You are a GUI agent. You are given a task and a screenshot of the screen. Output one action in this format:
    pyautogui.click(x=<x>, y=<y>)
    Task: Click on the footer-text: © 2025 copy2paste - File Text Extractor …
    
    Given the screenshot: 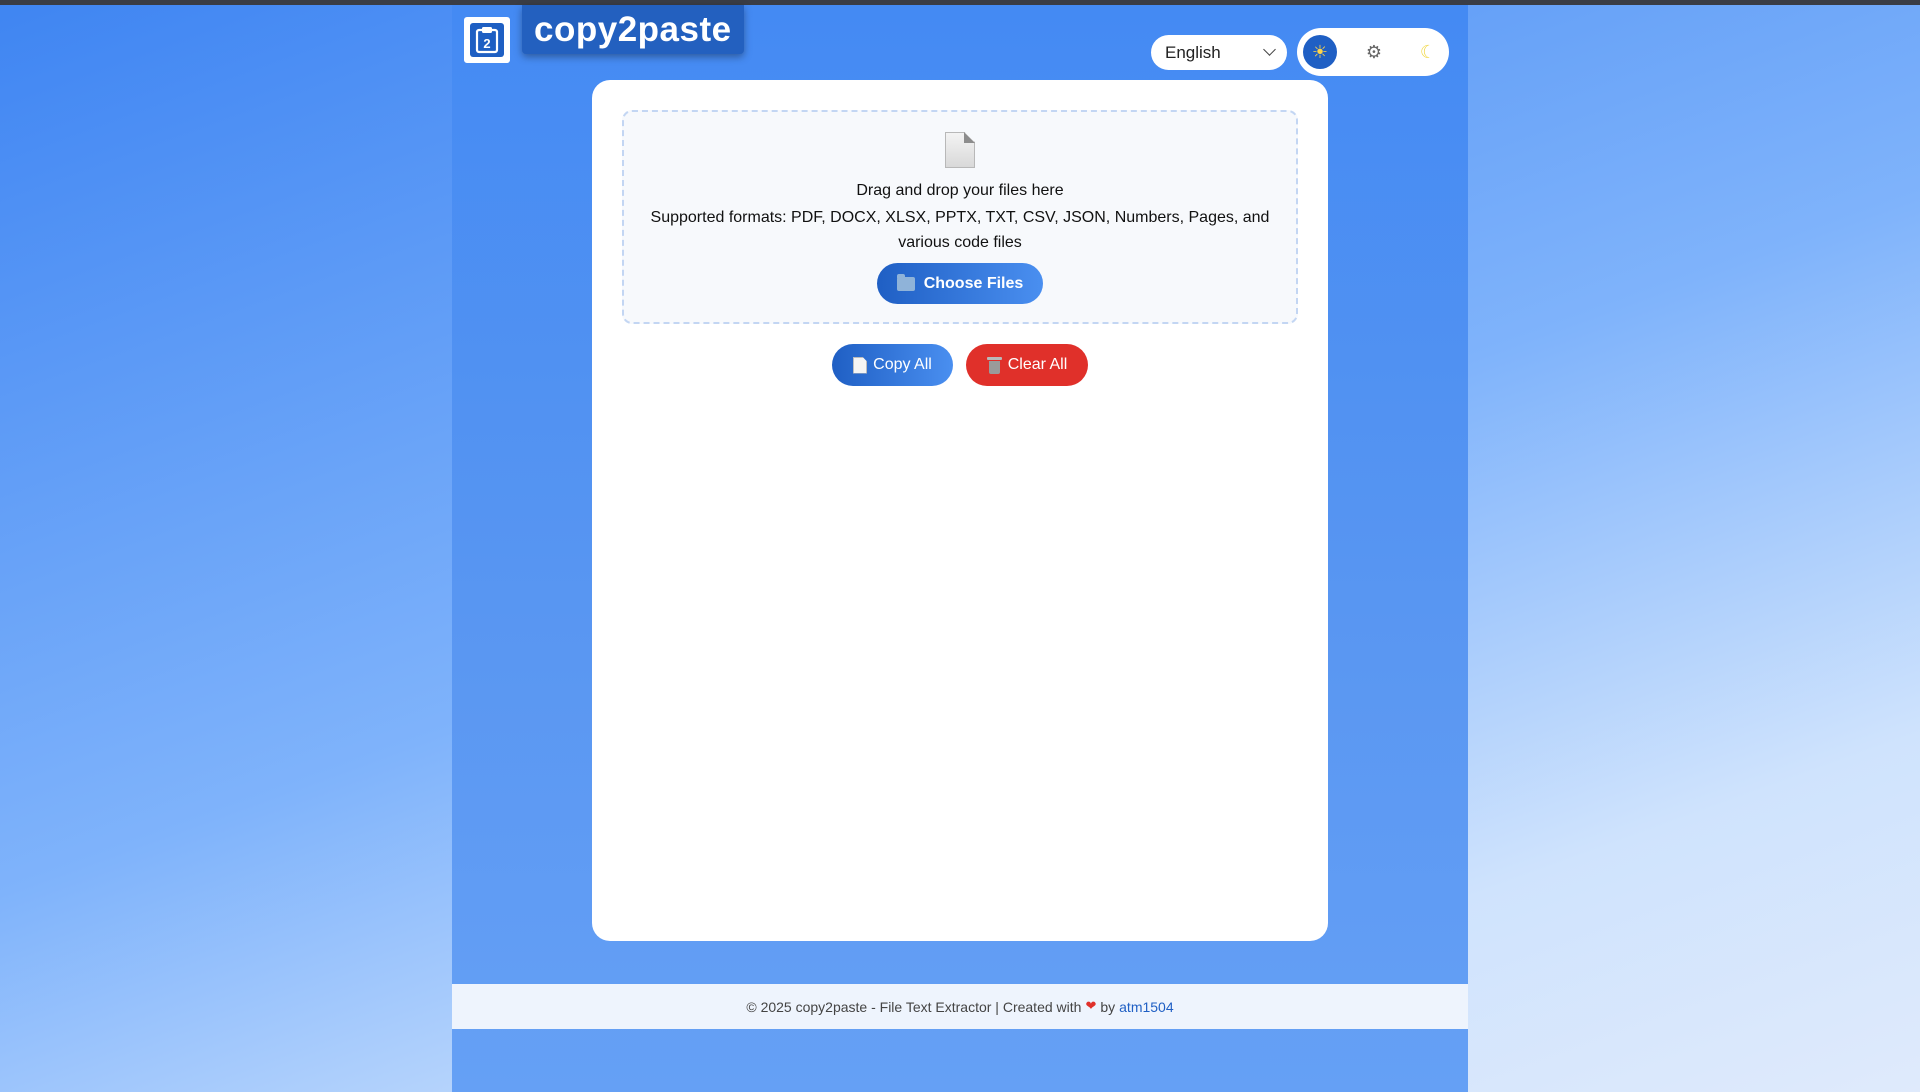 What is the action you would take?
    pyautogui.click(x=914, y=1006)
    